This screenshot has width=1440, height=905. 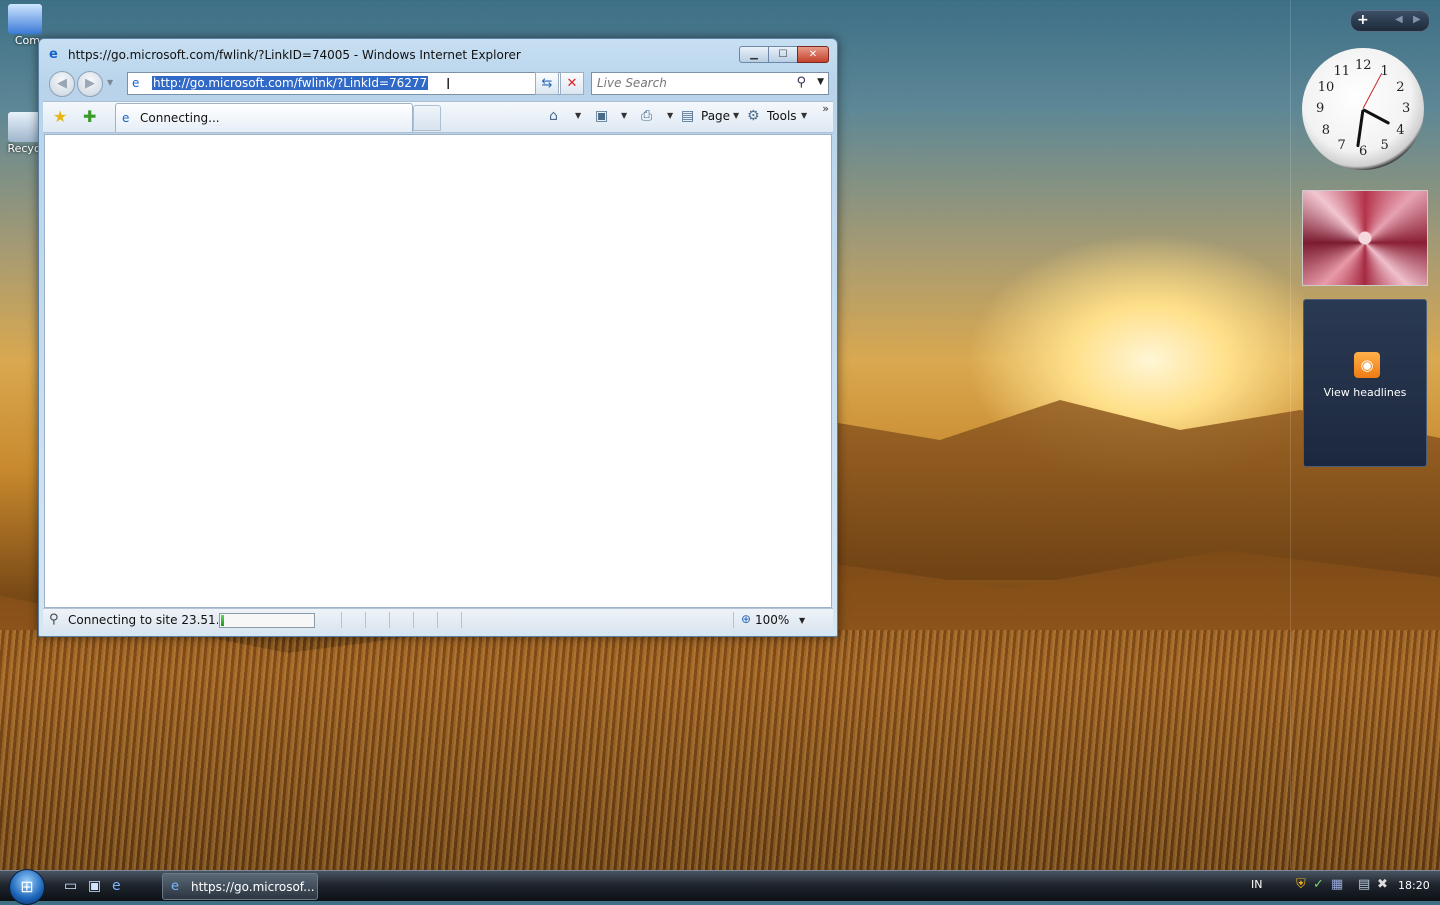 What do you see at coordinates (646, 116) in the screenshot?
I see `print-icon: ⎙` at bounding box center [646, 116].